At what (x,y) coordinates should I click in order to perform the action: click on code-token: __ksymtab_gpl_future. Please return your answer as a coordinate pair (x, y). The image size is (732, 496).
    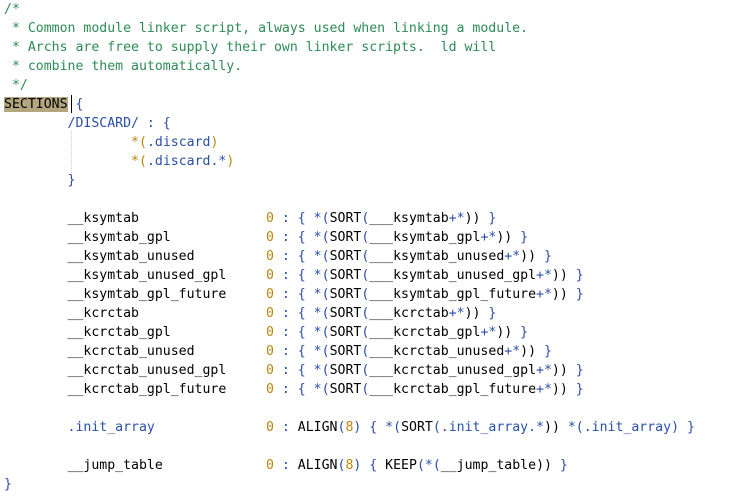
    Looking at the image, I should click on (135, 294).